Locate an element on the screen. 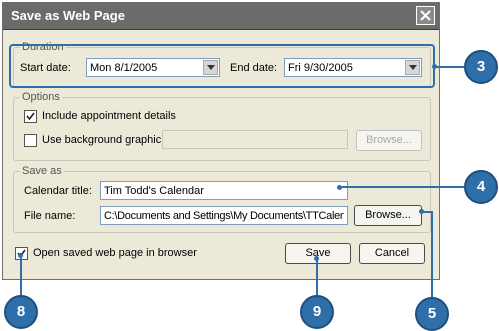 The image size is (499, 331). callout-5-pointer is located at coordinates (421, 211).